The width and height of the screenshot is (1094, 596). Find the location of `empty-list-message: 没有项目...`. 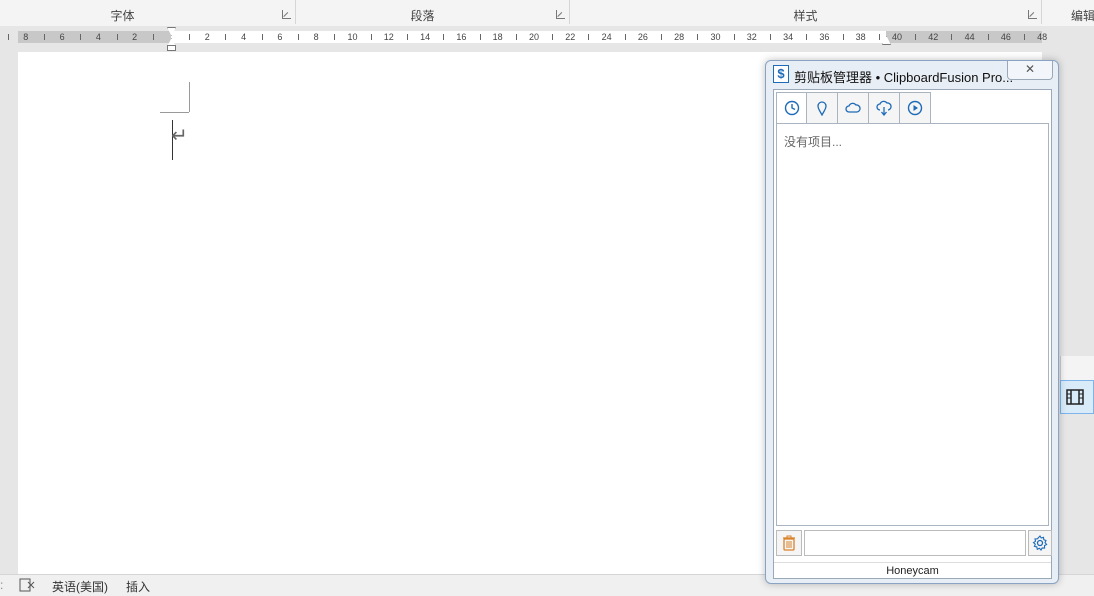

empty-list-message: 没有项目... is located at coordinates (813, 142).